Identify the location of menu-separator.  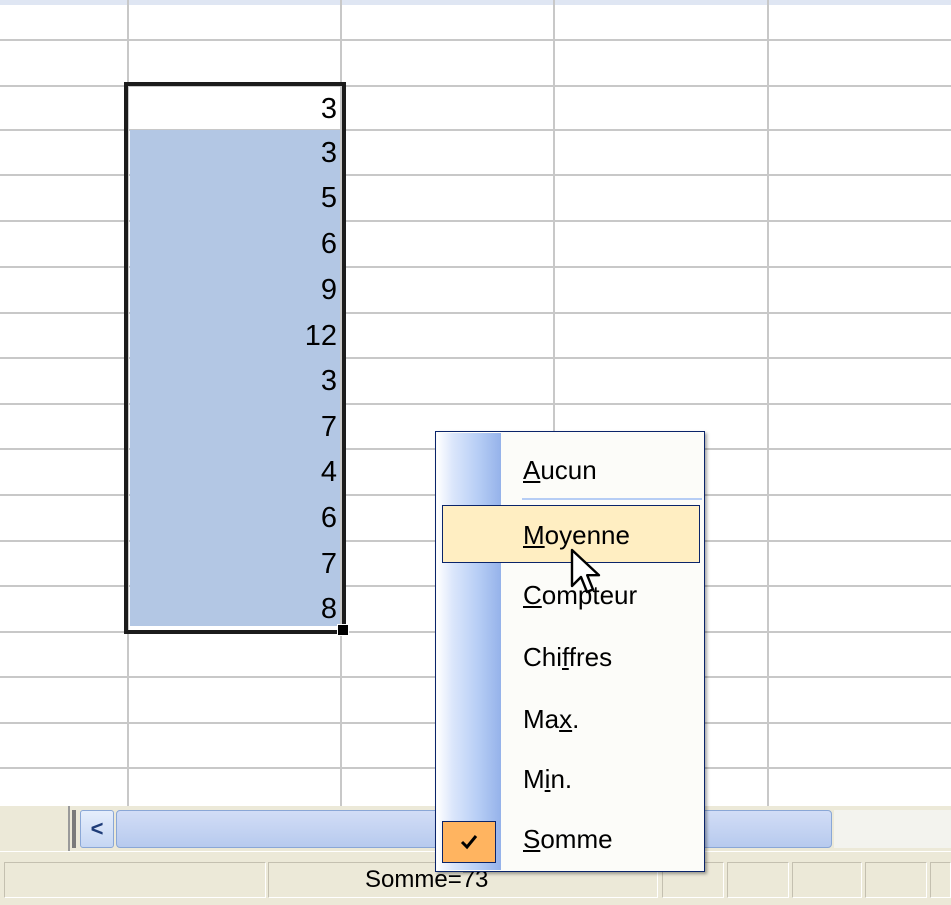
(612, 499).